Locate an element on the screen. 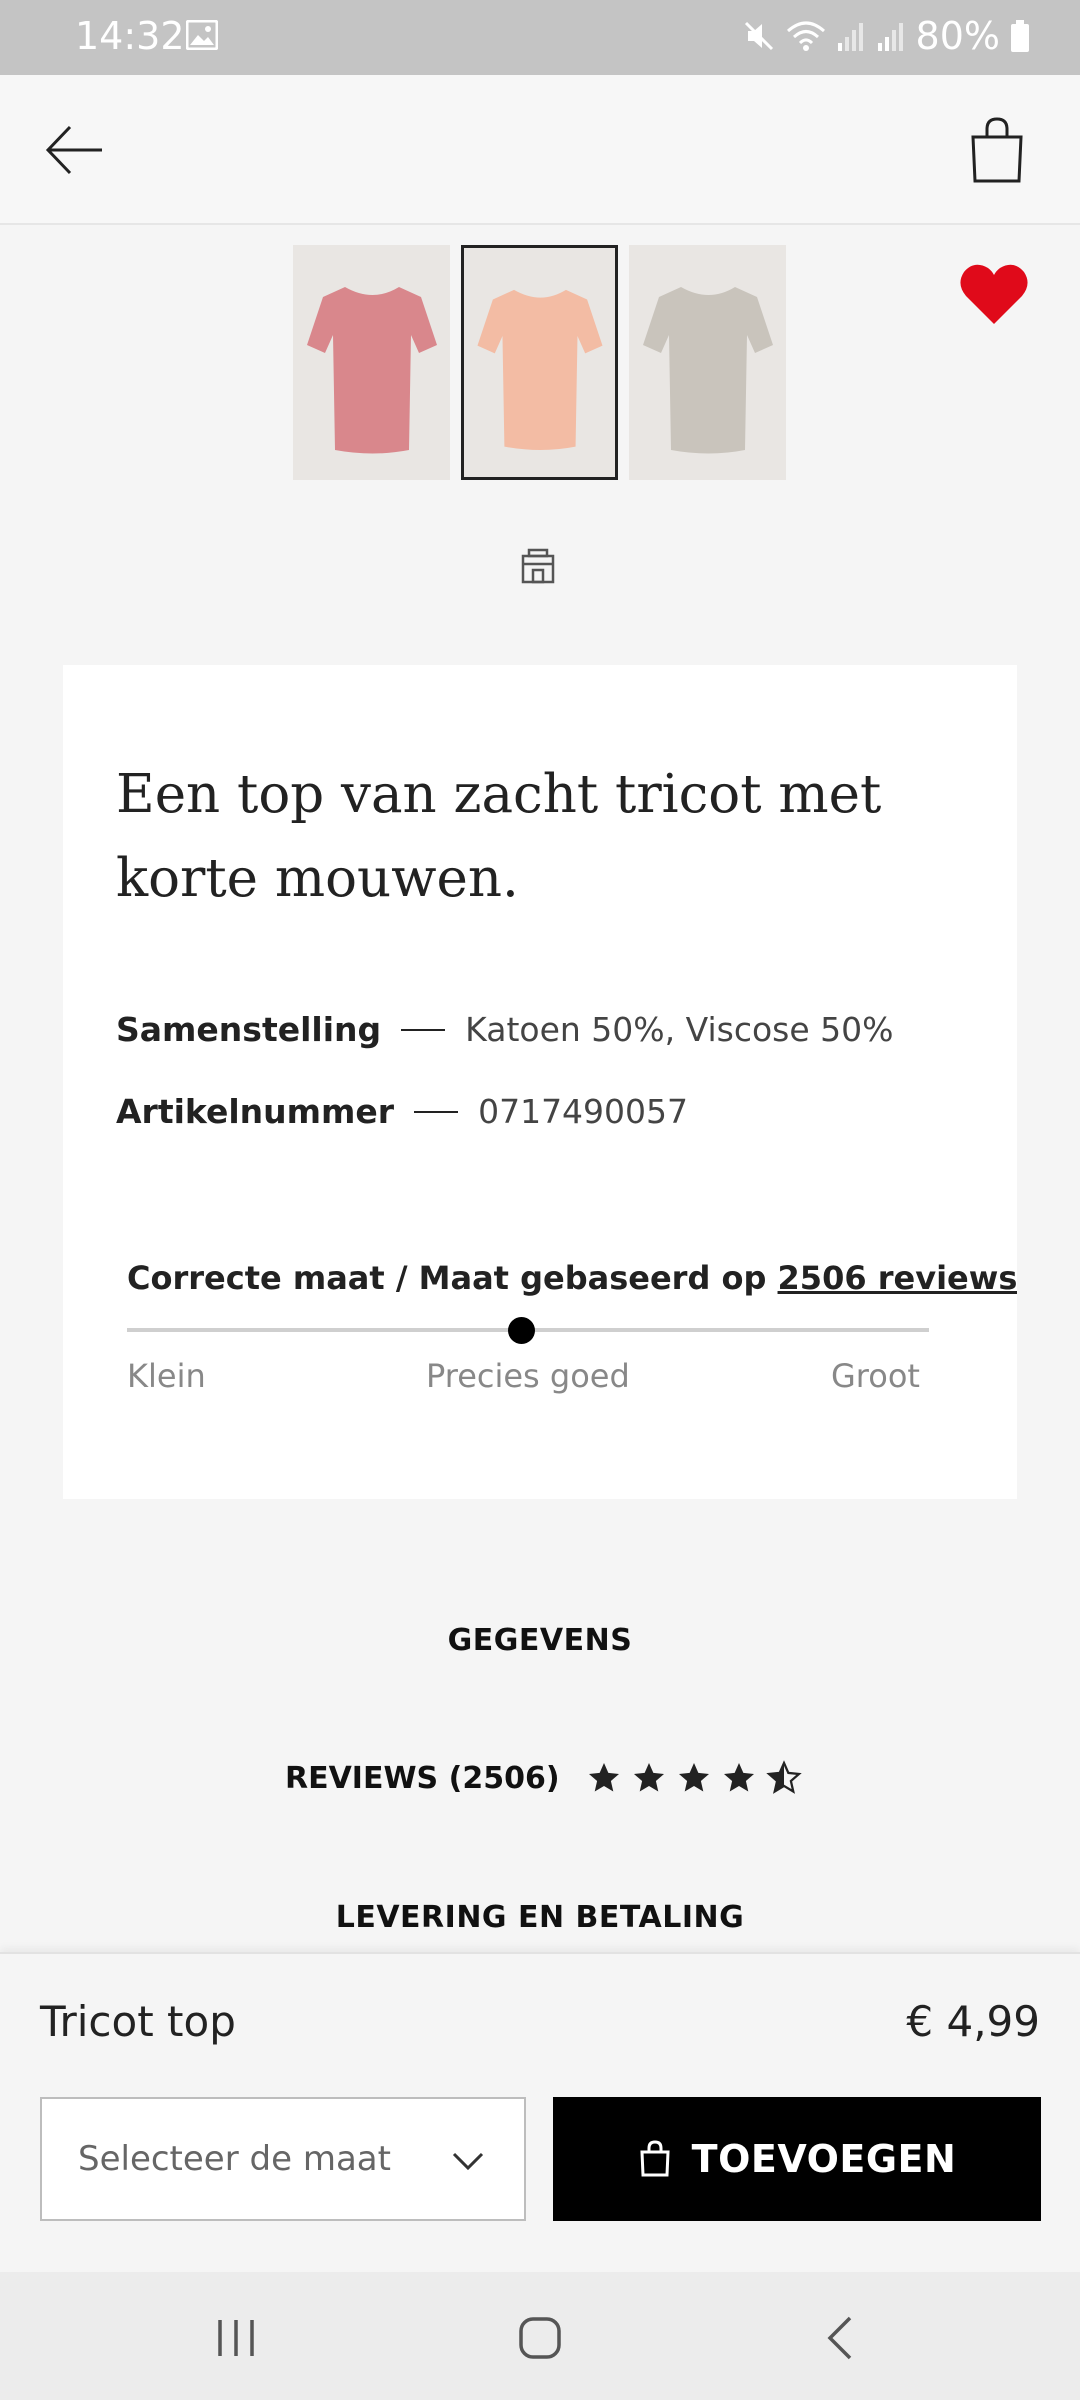  spec-composition: Samenstelling Katoen 50%, Viscose 50% is located at coordinates (504, 1029).